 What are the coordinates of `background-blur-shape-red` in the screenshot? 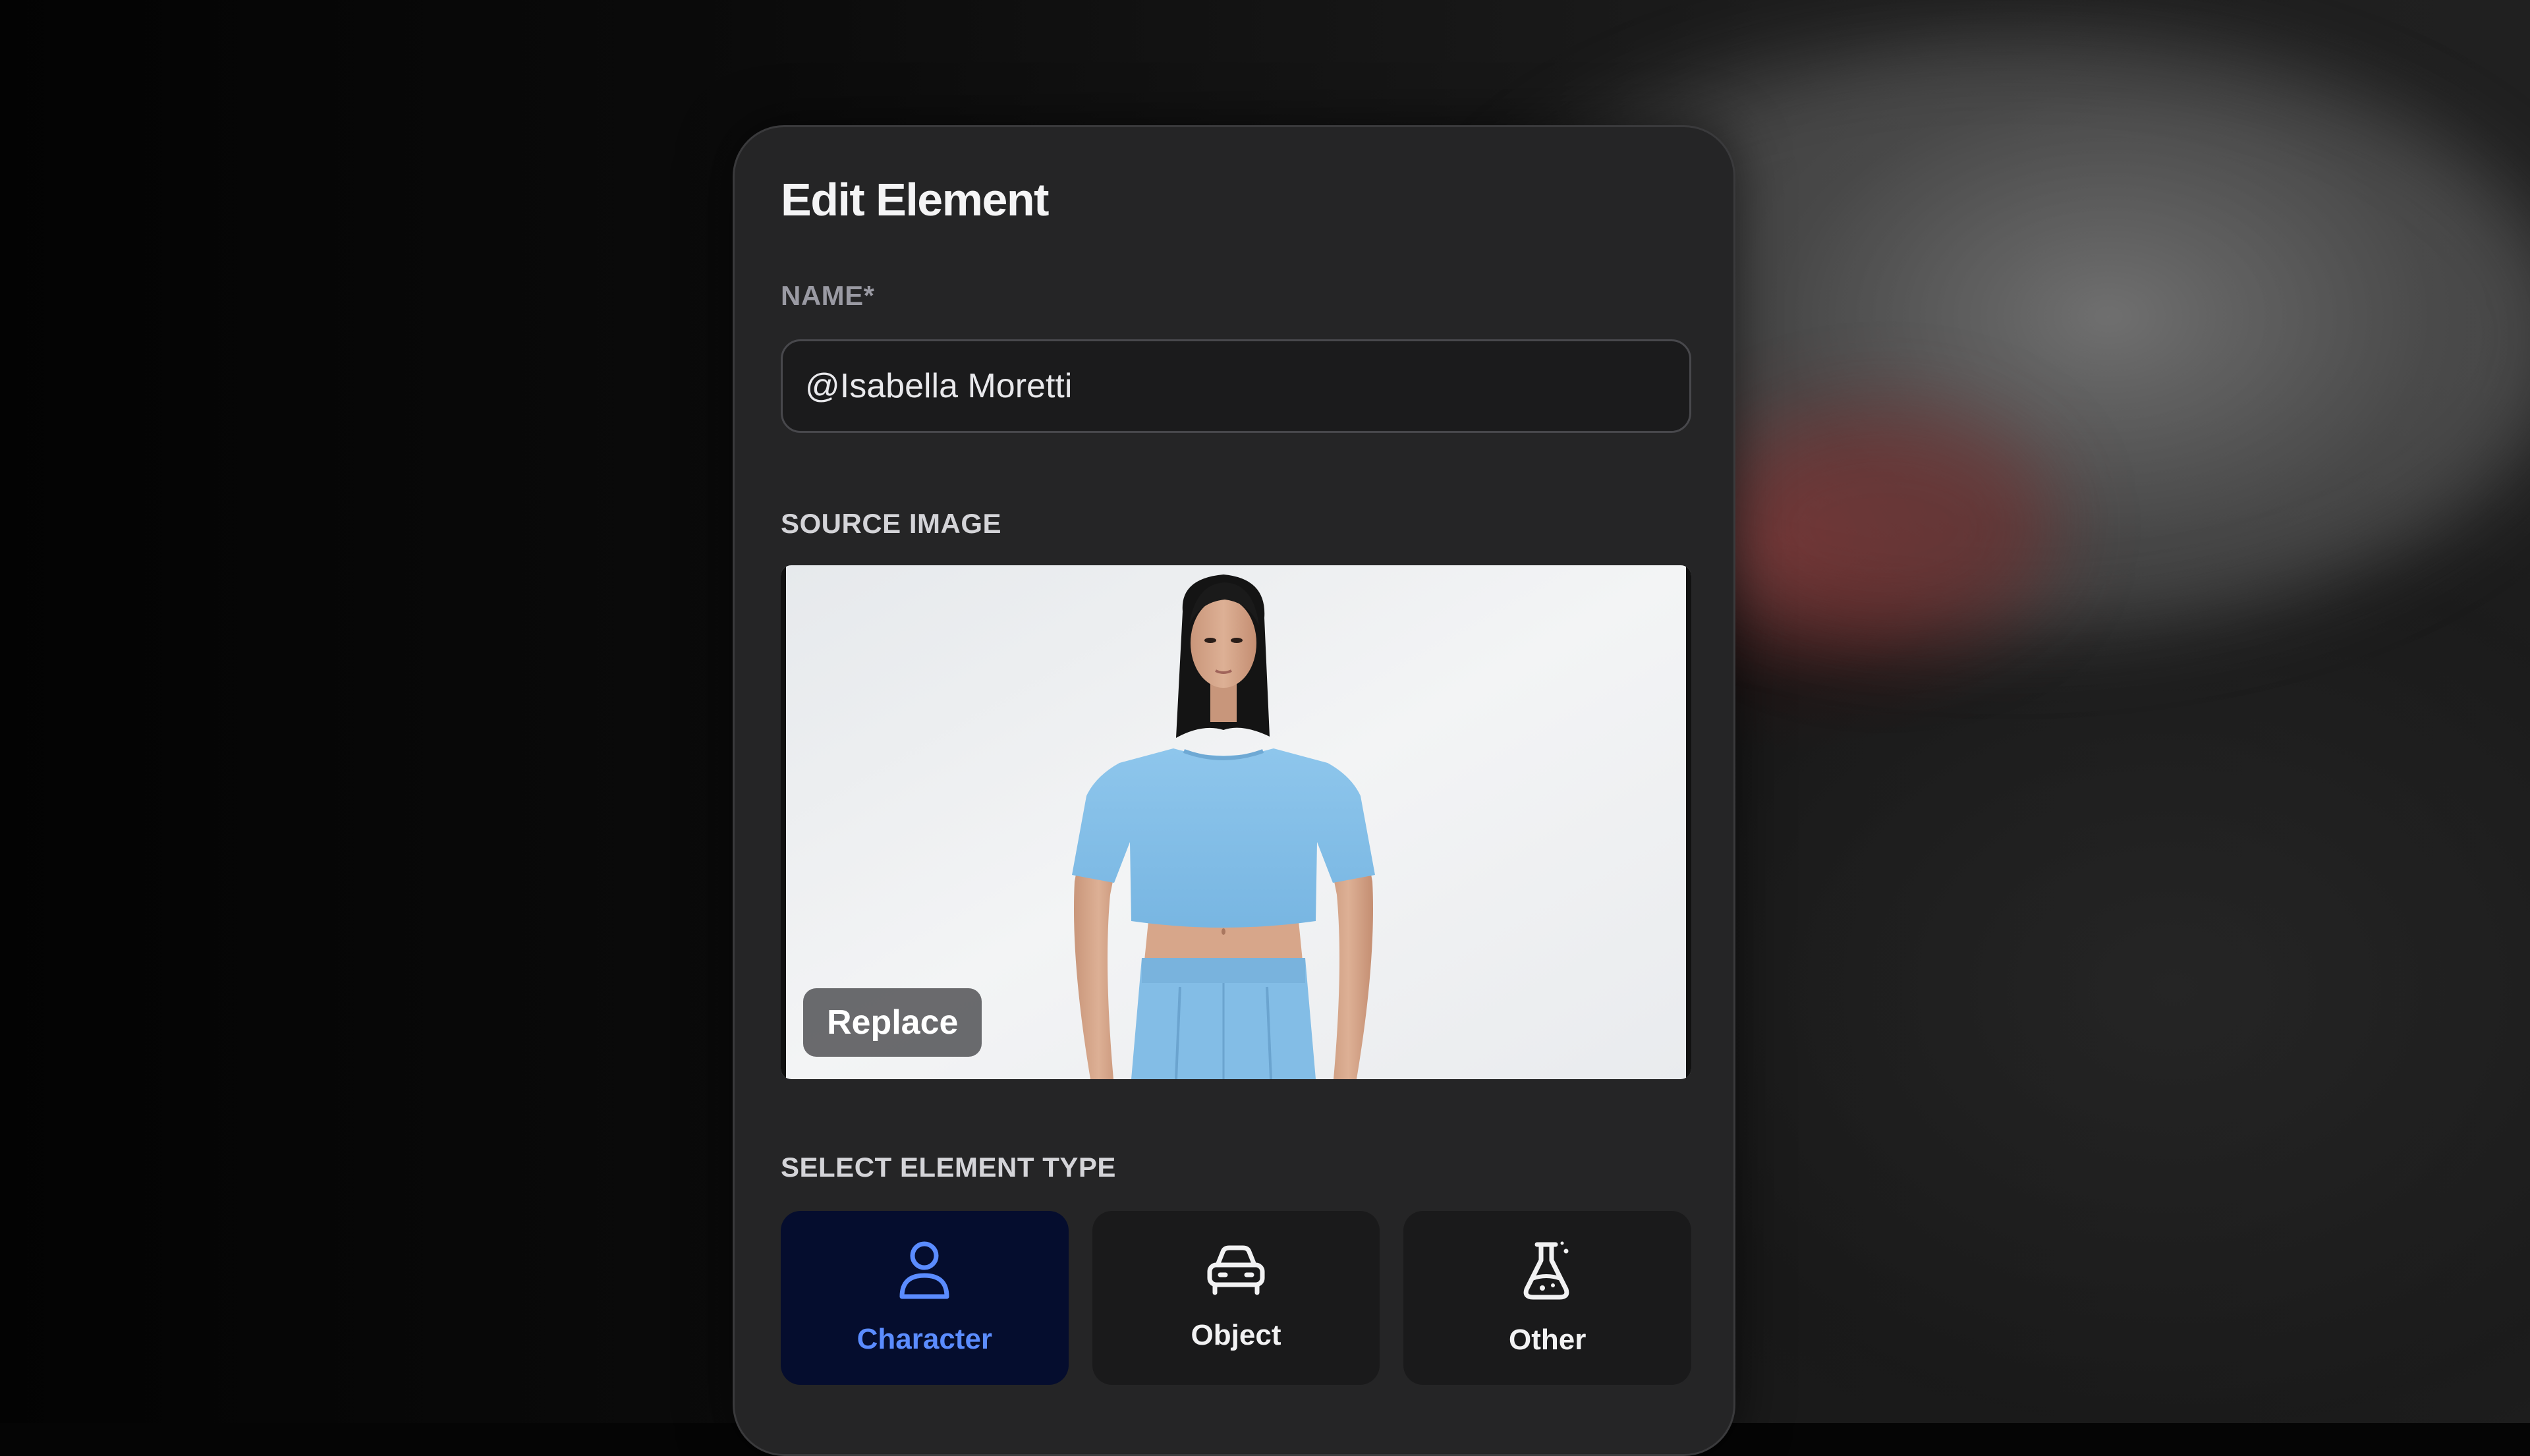 It's located at (1884, 527).